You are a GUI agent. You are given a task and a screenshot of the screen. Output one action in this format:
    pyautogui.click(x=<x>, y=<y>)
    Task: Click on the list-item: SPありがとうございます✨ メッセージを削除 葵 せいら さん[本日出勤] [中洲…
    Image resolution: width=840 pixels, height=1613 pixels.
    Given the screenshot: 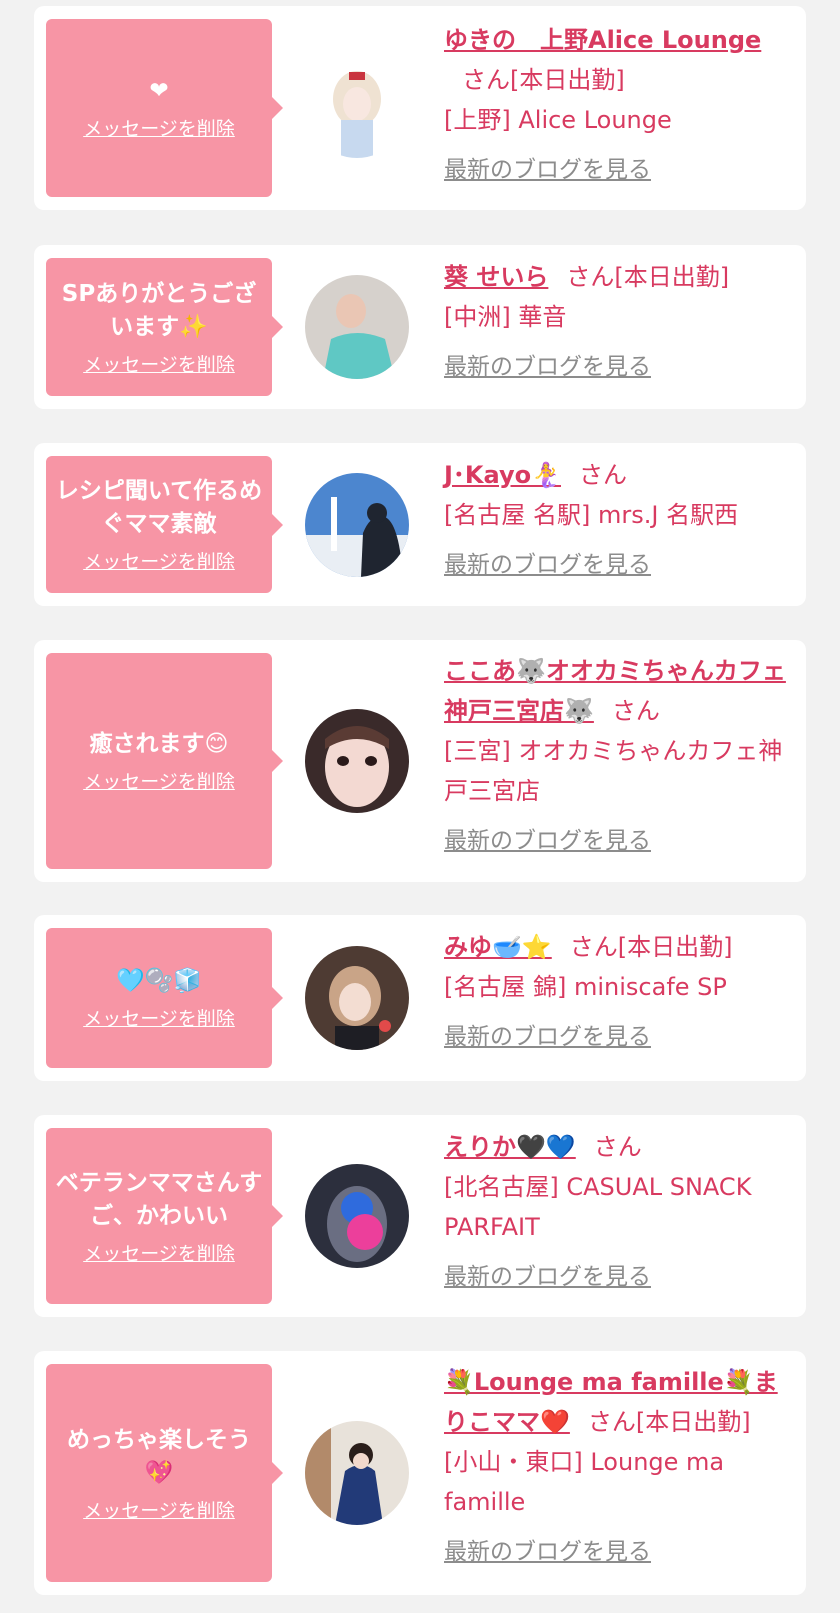 What is the action you would take?
    pyautogui.click(x=420, y=327)
    